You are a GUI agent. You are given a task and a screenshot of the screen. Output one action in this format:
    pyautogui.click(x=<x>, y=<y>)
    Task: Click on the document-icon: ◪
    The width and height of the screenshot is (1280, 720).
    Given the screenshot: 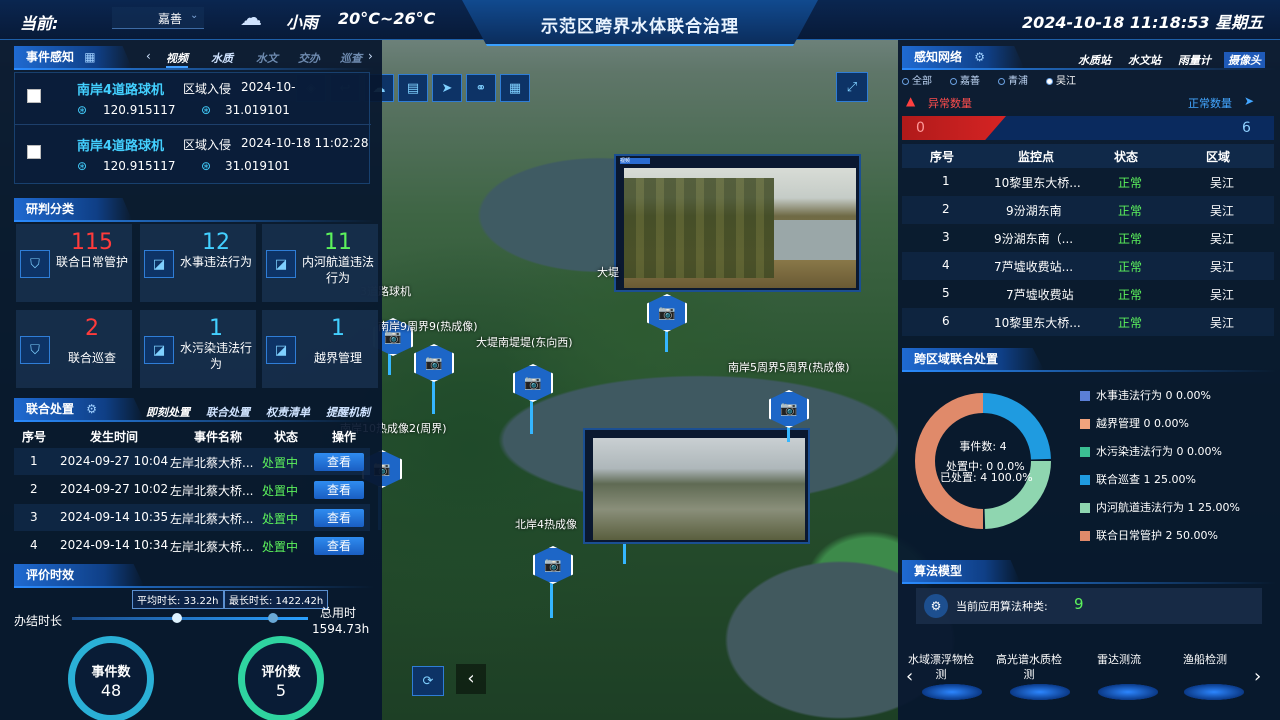 What is the action you would take?
    pyautogui.click(x=159, y=264)
    